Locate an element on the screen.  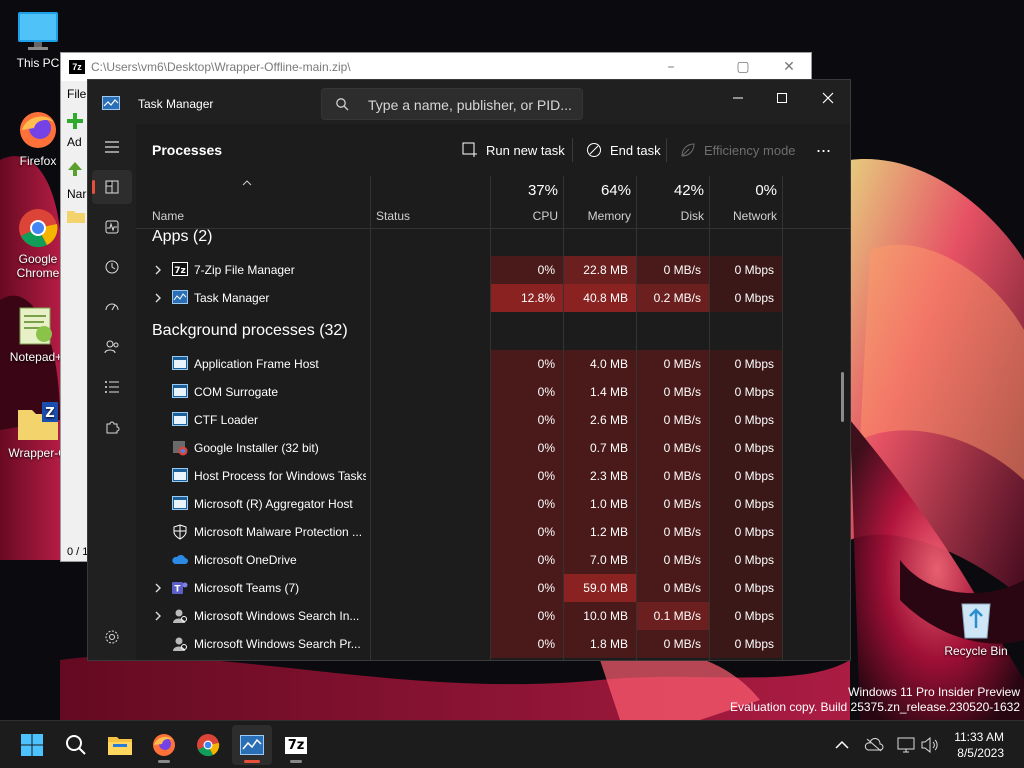
memory-cell: 22.8 MB is located at coordinates (600, 270).